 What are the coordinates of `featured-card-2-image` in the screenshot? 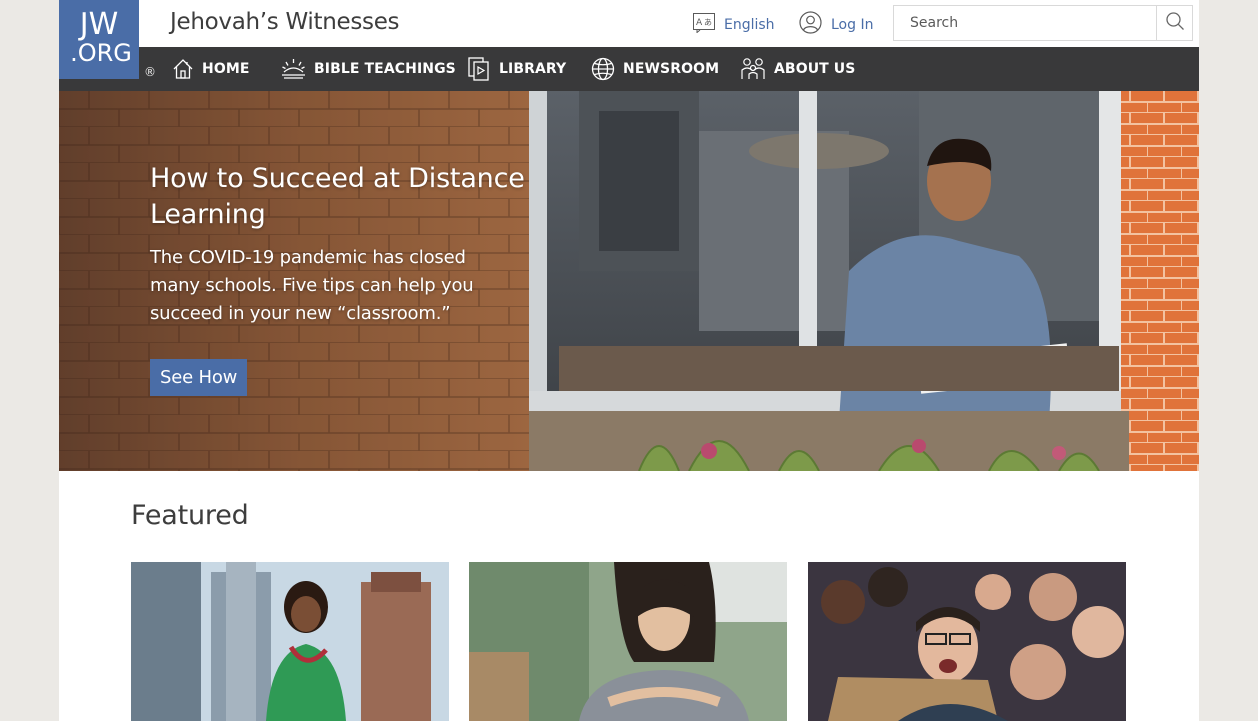 It's located at (628, 641).